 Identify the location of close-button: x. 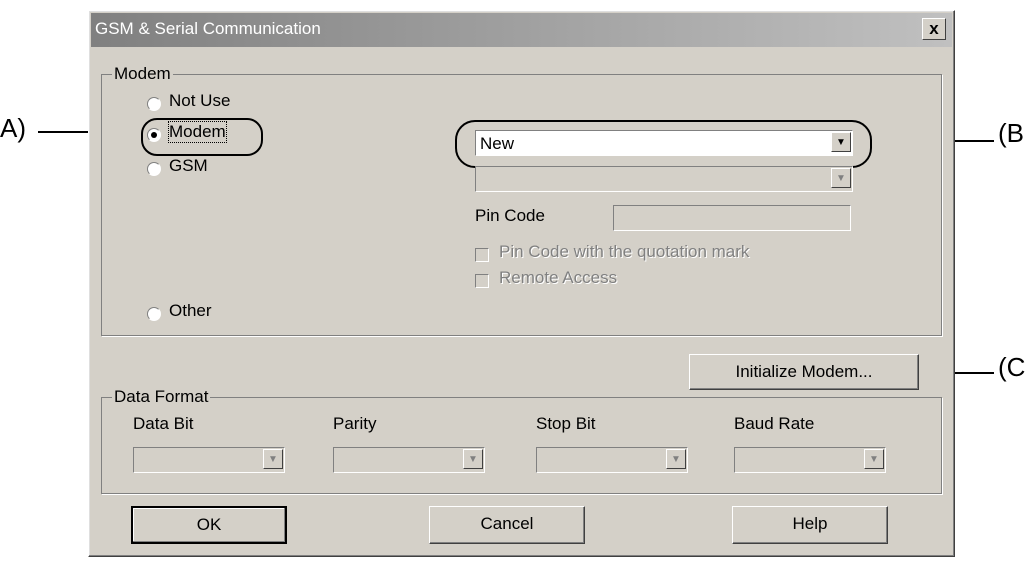
(934, 29).